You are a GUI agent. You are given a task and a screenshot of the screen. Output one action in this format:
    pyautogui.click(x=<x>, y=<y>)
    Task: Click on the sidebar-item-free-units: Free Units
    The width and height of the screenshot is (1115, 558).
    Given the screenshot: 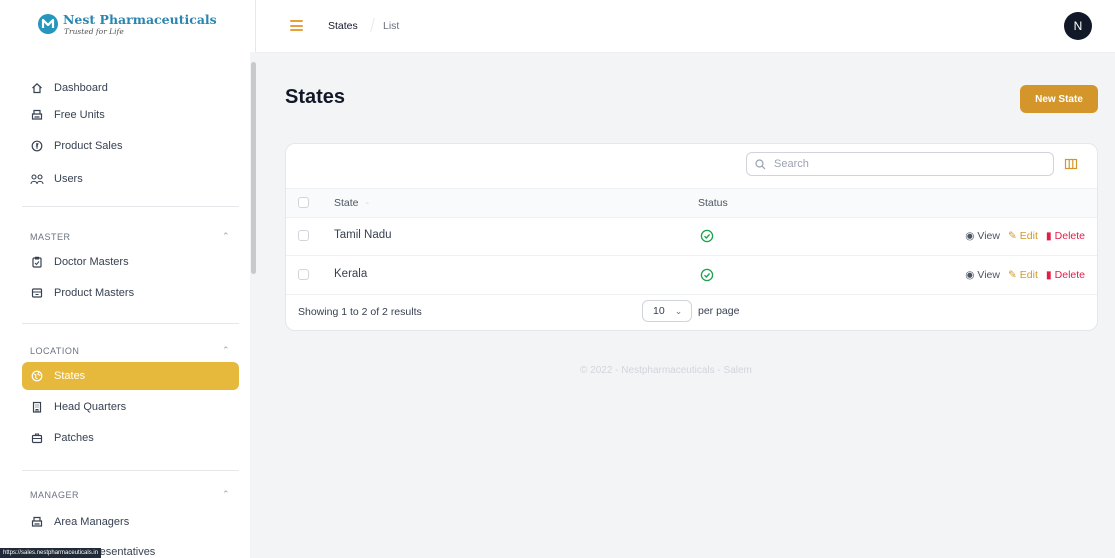 What is the action you would take?
    pyautogui.click(x=130, y=115)
    